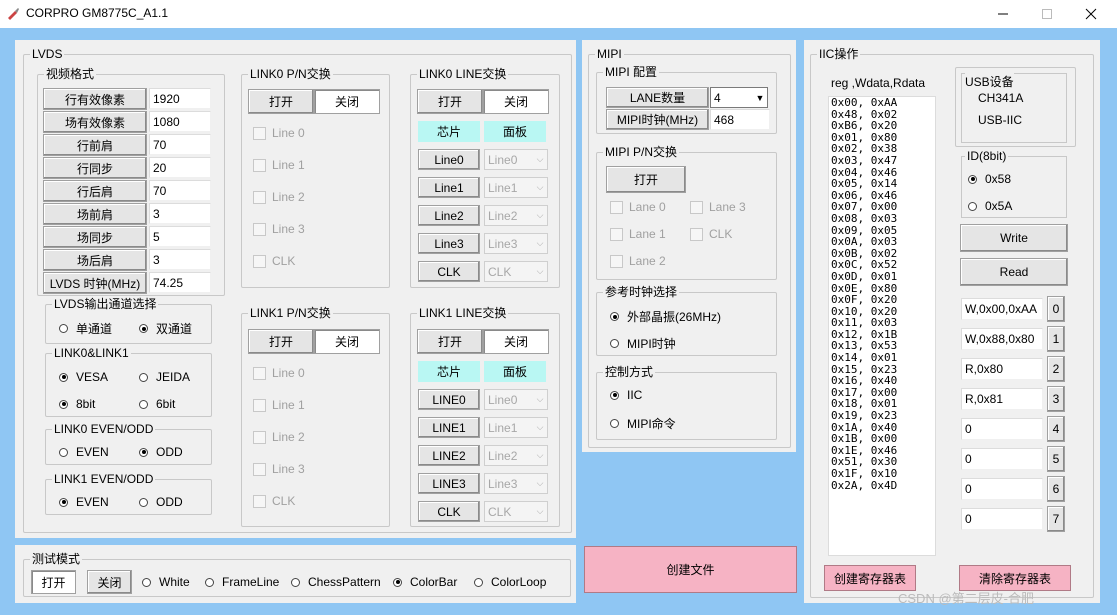 This screenshot has height=615, width=1117. What do you see at coordinates (1002, 339) in the screenshot?
I see `iic-command-input: W,0x88,0x80` at bounding box center [1002, 339].